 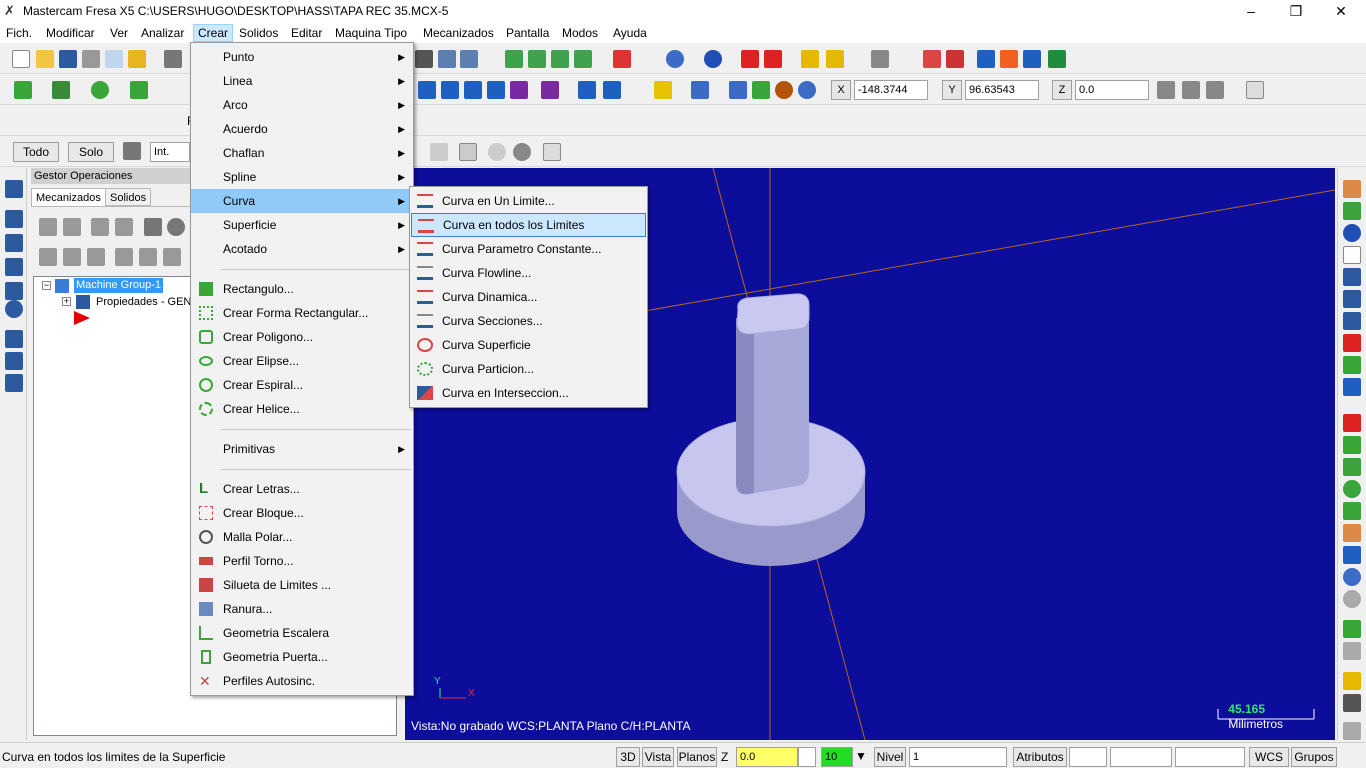 I want to click on tab-mecanizados: Mecanizados, so click(x=68, y=197).